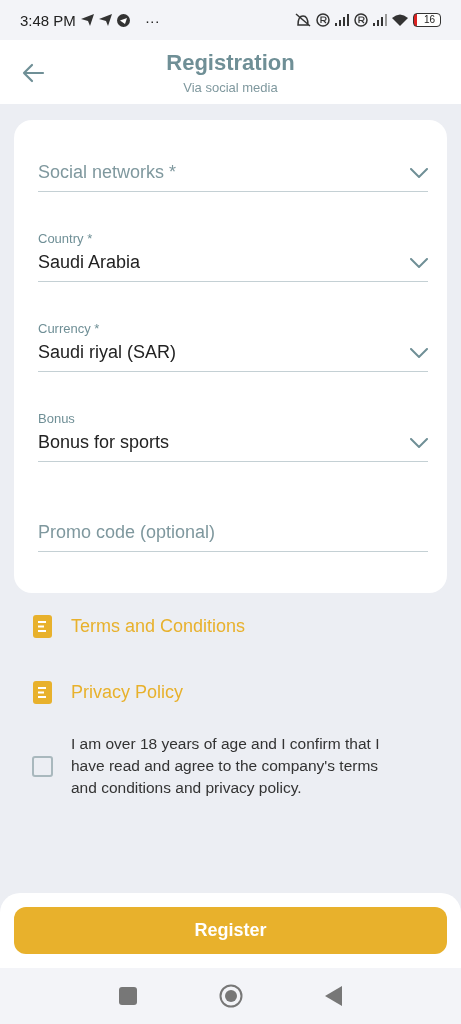 The height and width of the screenshot is (1024, 461). What do you see at coordinates (89, 262) in the screenshot?
I see `field-value: Saudi Arabia` at bounding box center [89, 262].